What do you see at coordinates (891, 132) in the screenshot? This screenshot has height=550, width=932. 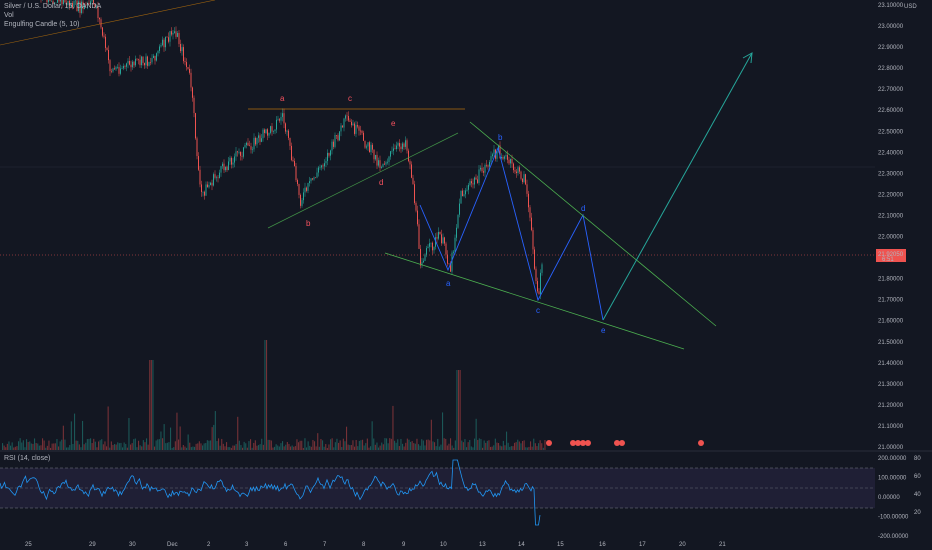 I see `price-tick-label: 22.50000` at bounding box center [891, 132].